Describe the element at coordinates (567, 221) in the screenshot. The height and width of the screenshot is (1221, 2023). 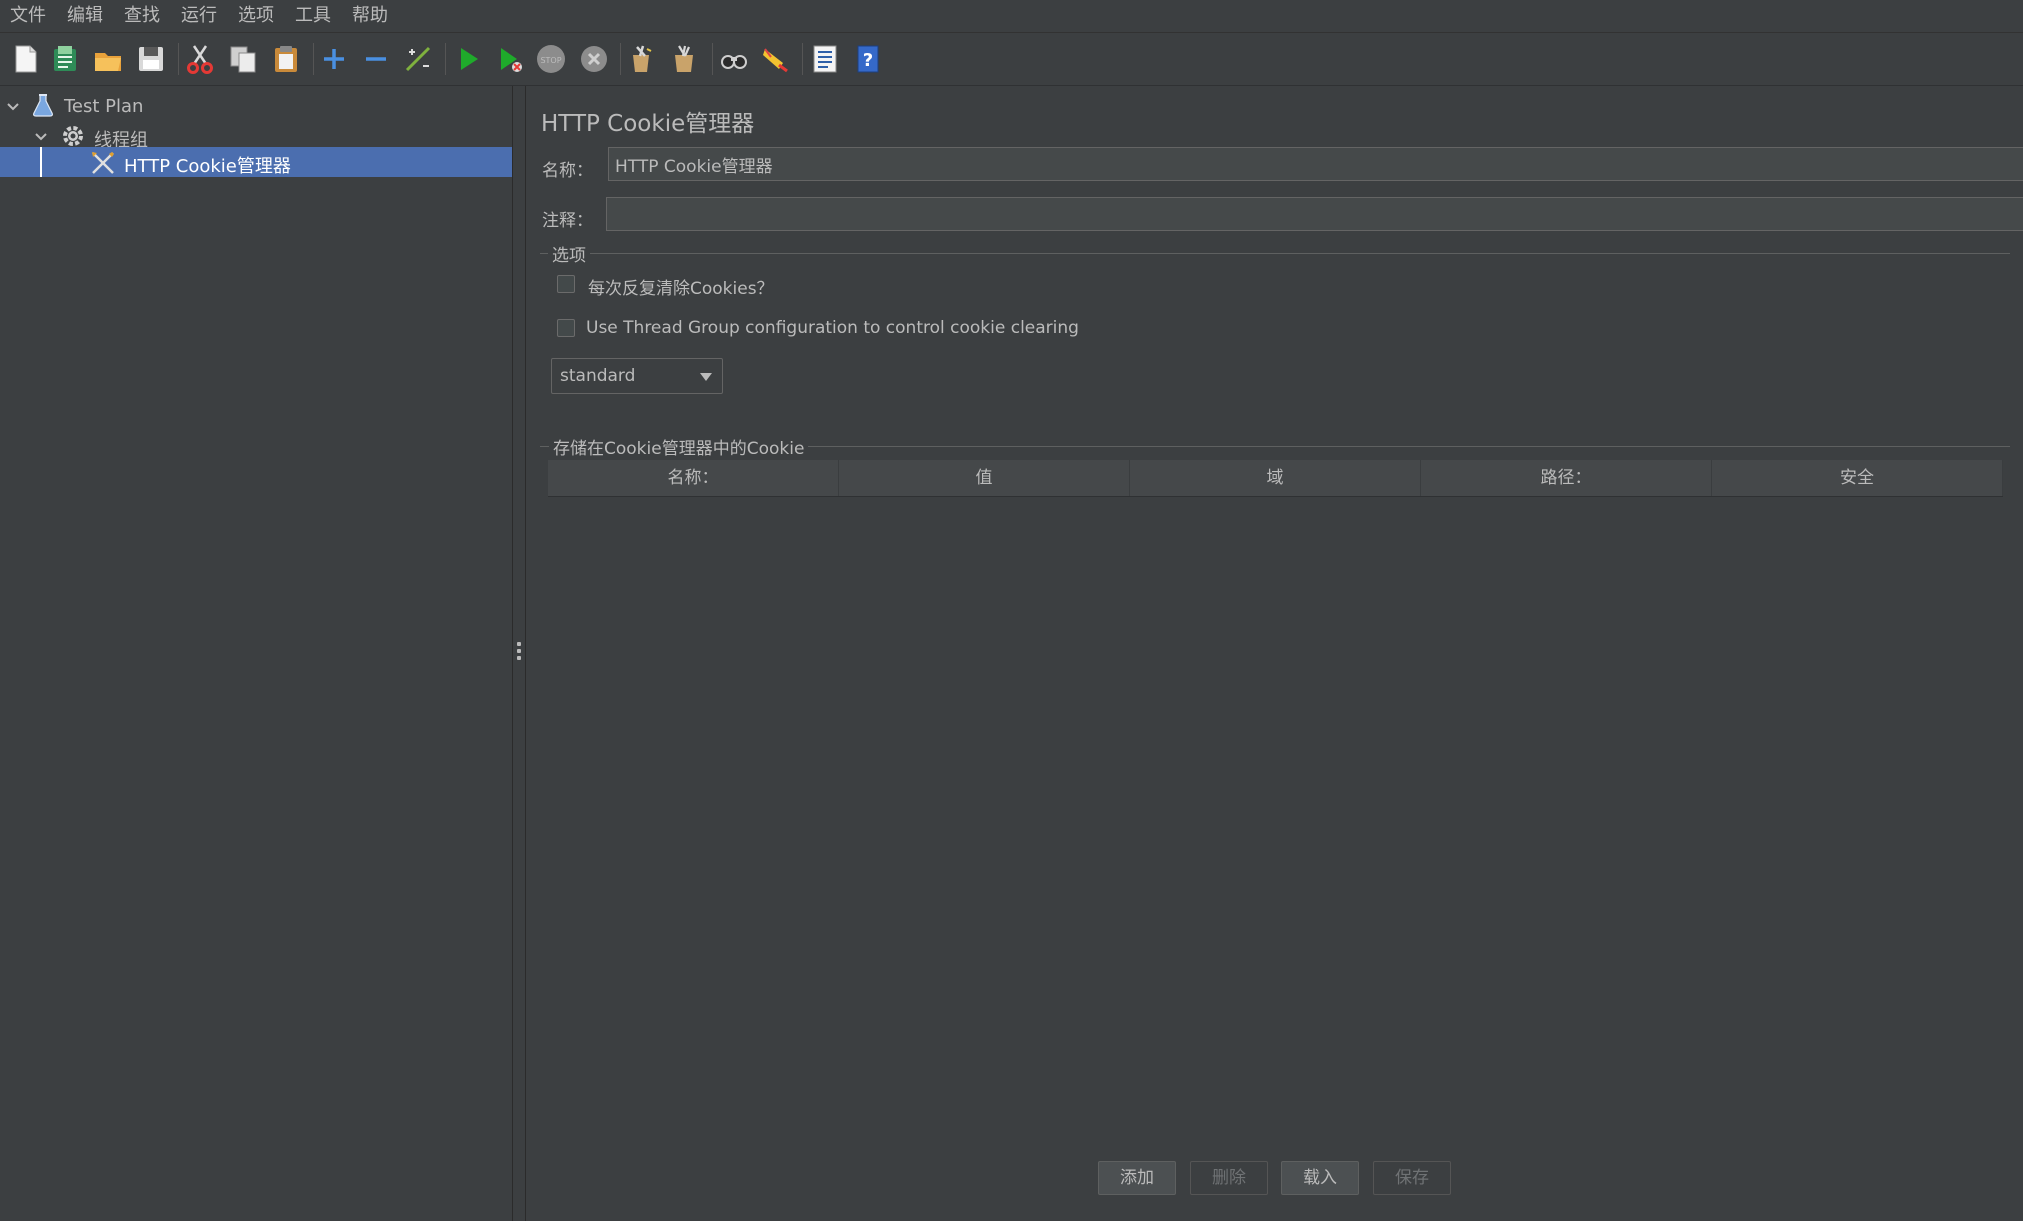
I see `comment-label: 注释：` at that location.